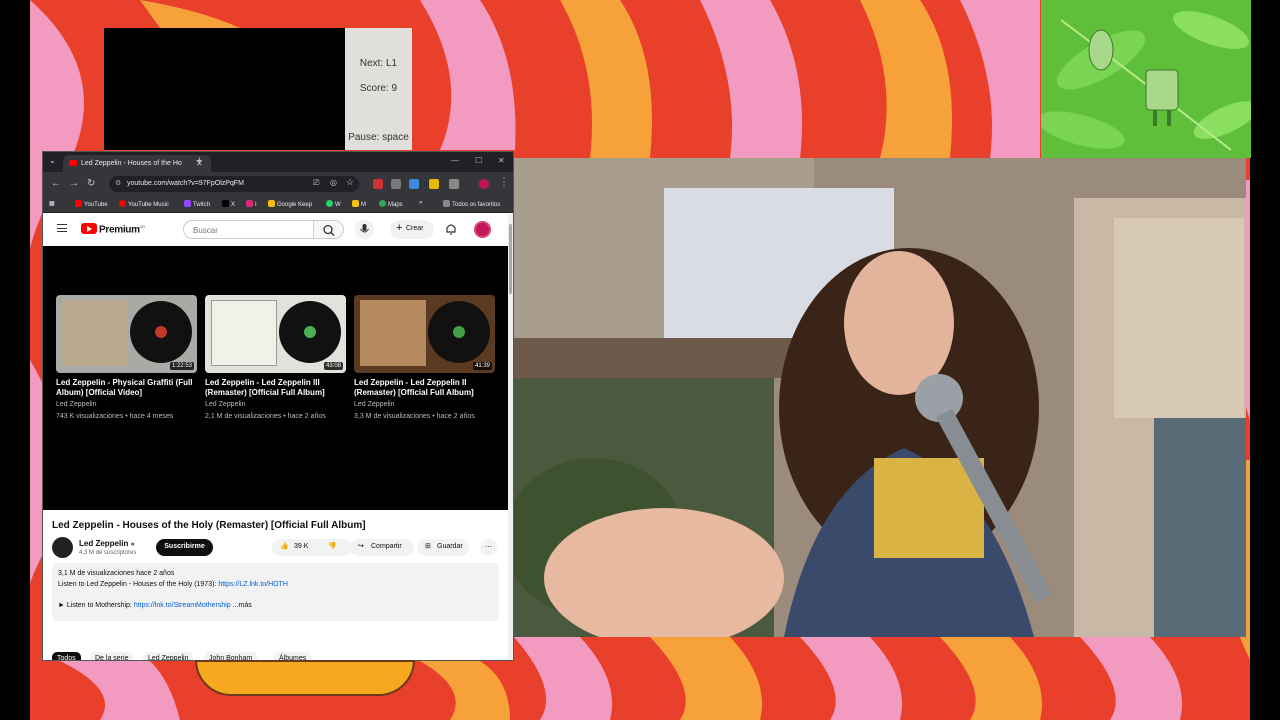 Image resolution: width=1280 pixels, height=720 pixels. What do you see at coordinates (333, 204) in the screenshot?
I see `bookmark-whatsapp: W` at bounding box center [333, 204].